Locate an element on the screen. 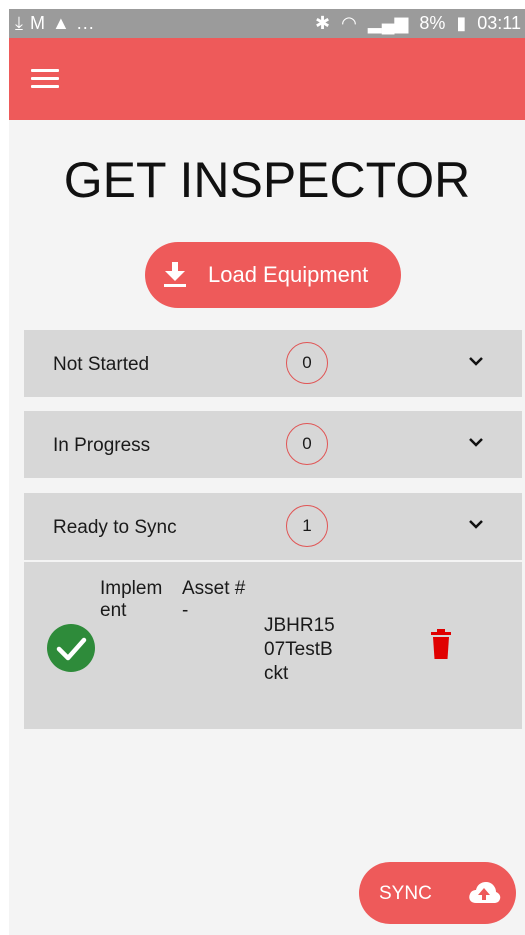 The height and width of the screenshot is (935, 525). menu-icon is located at coordinates (45, 79).